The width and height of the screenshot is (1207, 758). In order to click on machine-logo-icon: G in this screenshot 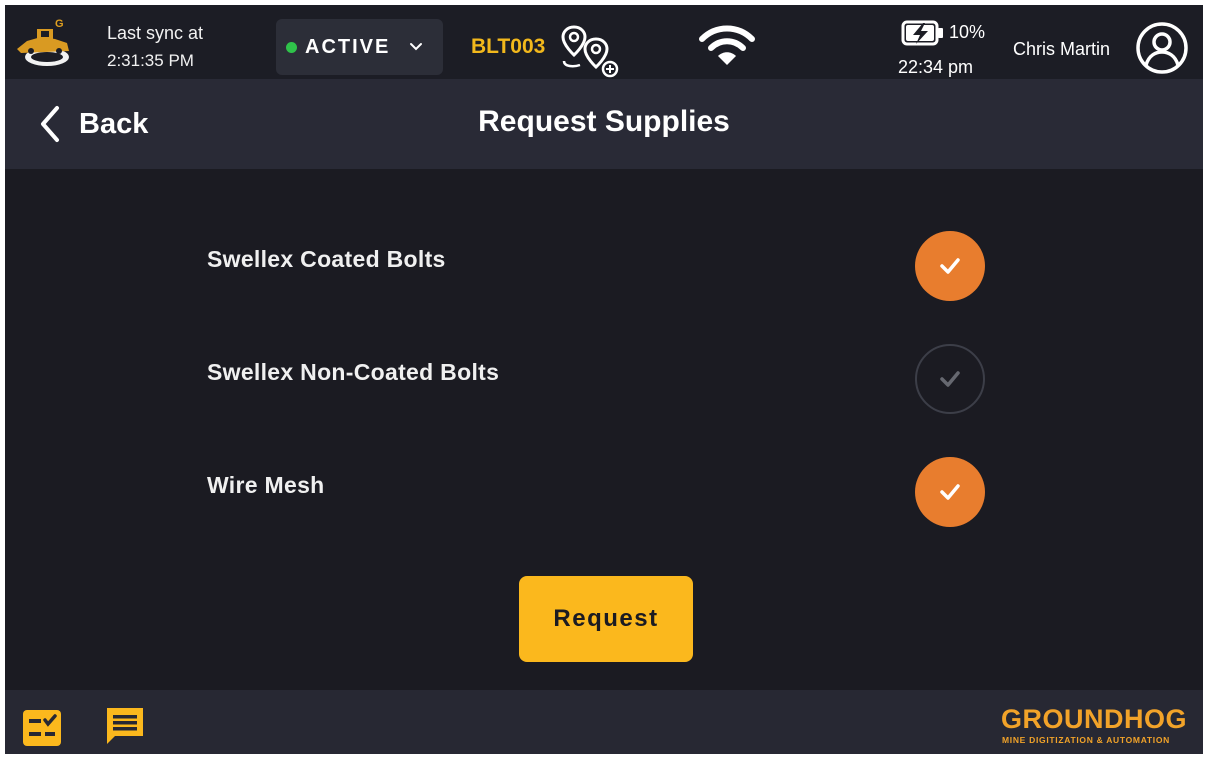, I will do `click(43, 42)`.